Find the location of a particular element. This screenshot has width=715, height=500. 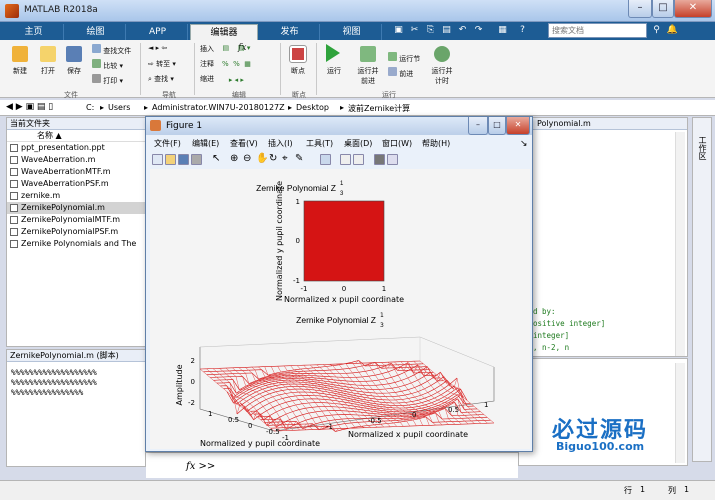

new-figure-icon is located at coordinates (157, 159).